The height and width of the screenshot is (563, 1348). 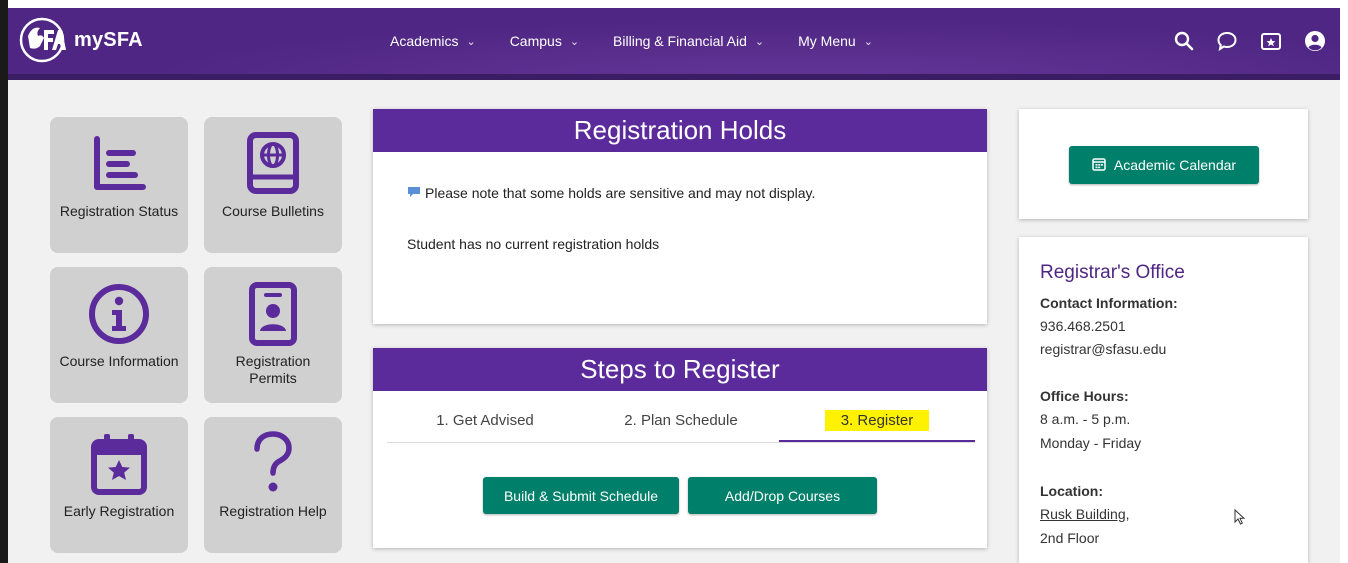 What do you see at coordinates (273, 511) in the screenshot?
I see `tile-label: Registration Help` at bounding box center [273, 511].